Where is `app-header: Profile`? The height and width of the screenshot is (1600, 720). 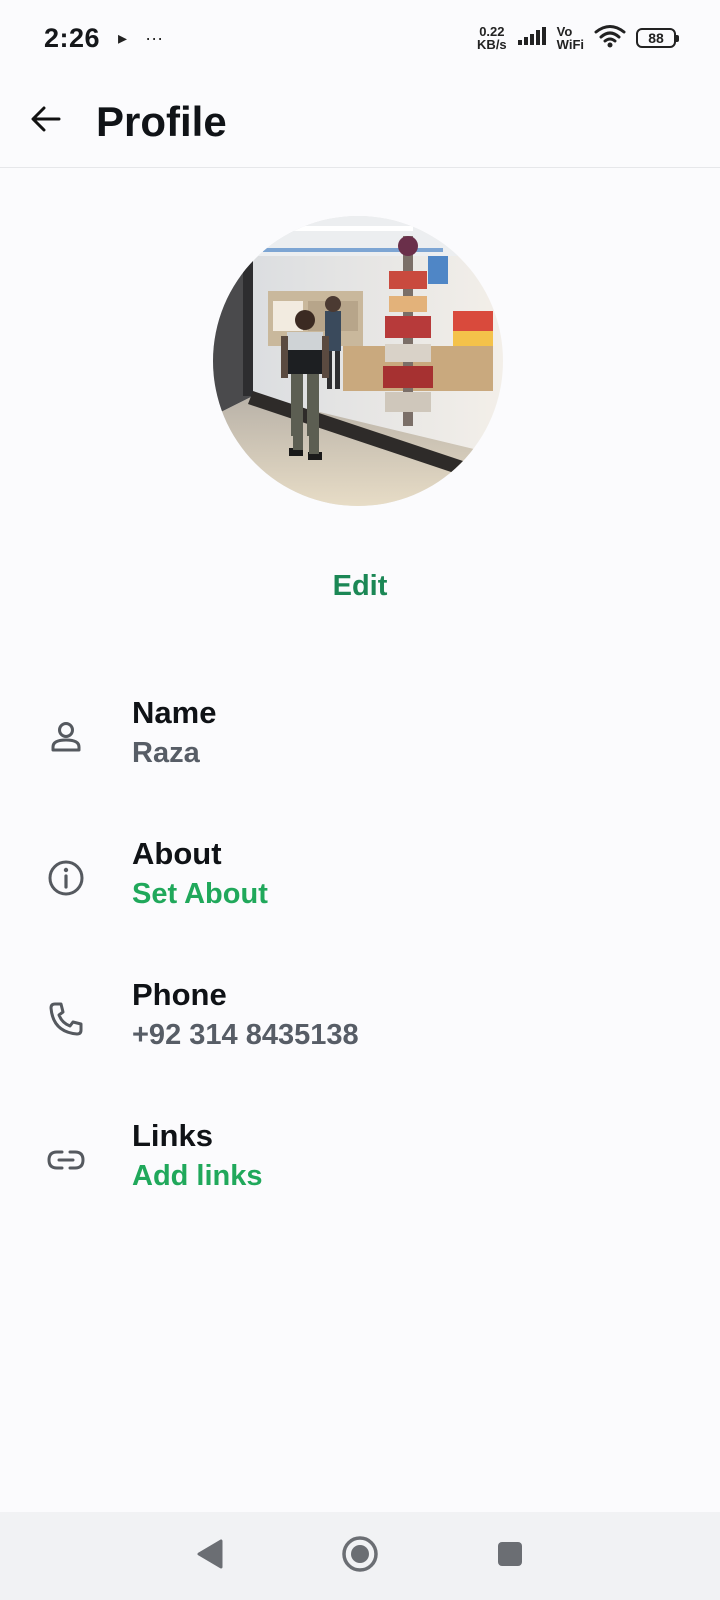
app-header: Profile is located at coordinates (360, 122).